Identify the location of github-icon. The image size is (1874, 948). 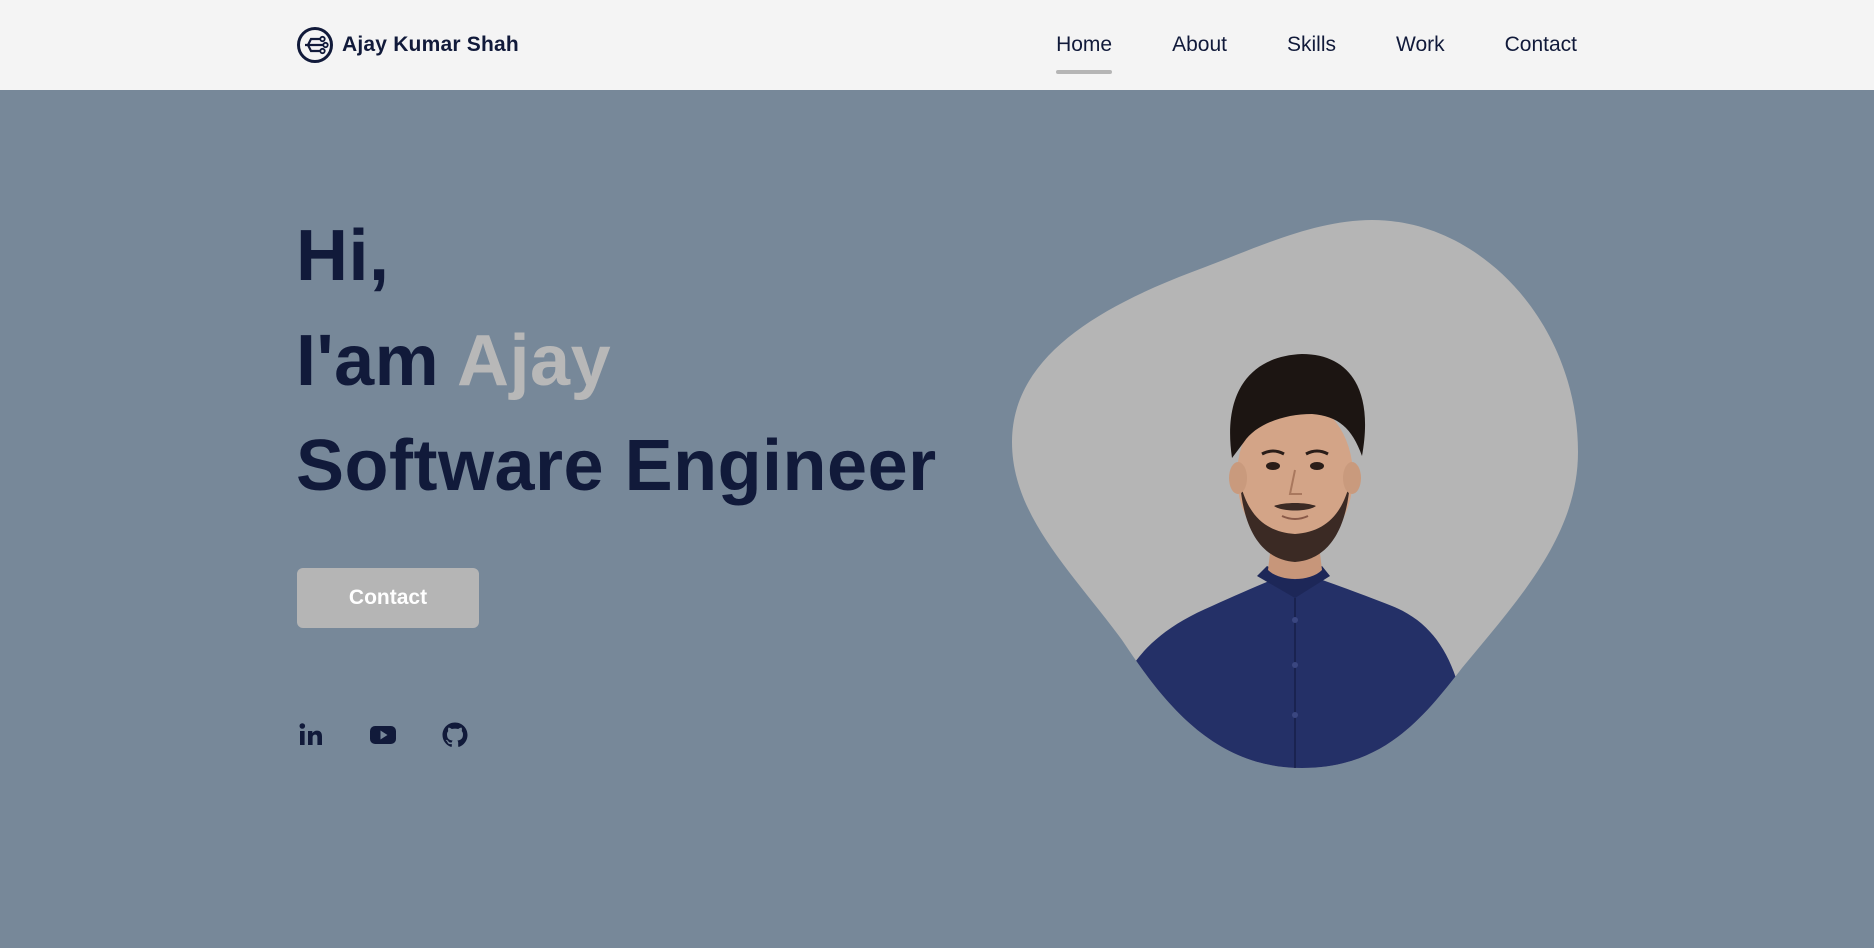
(455, 734).